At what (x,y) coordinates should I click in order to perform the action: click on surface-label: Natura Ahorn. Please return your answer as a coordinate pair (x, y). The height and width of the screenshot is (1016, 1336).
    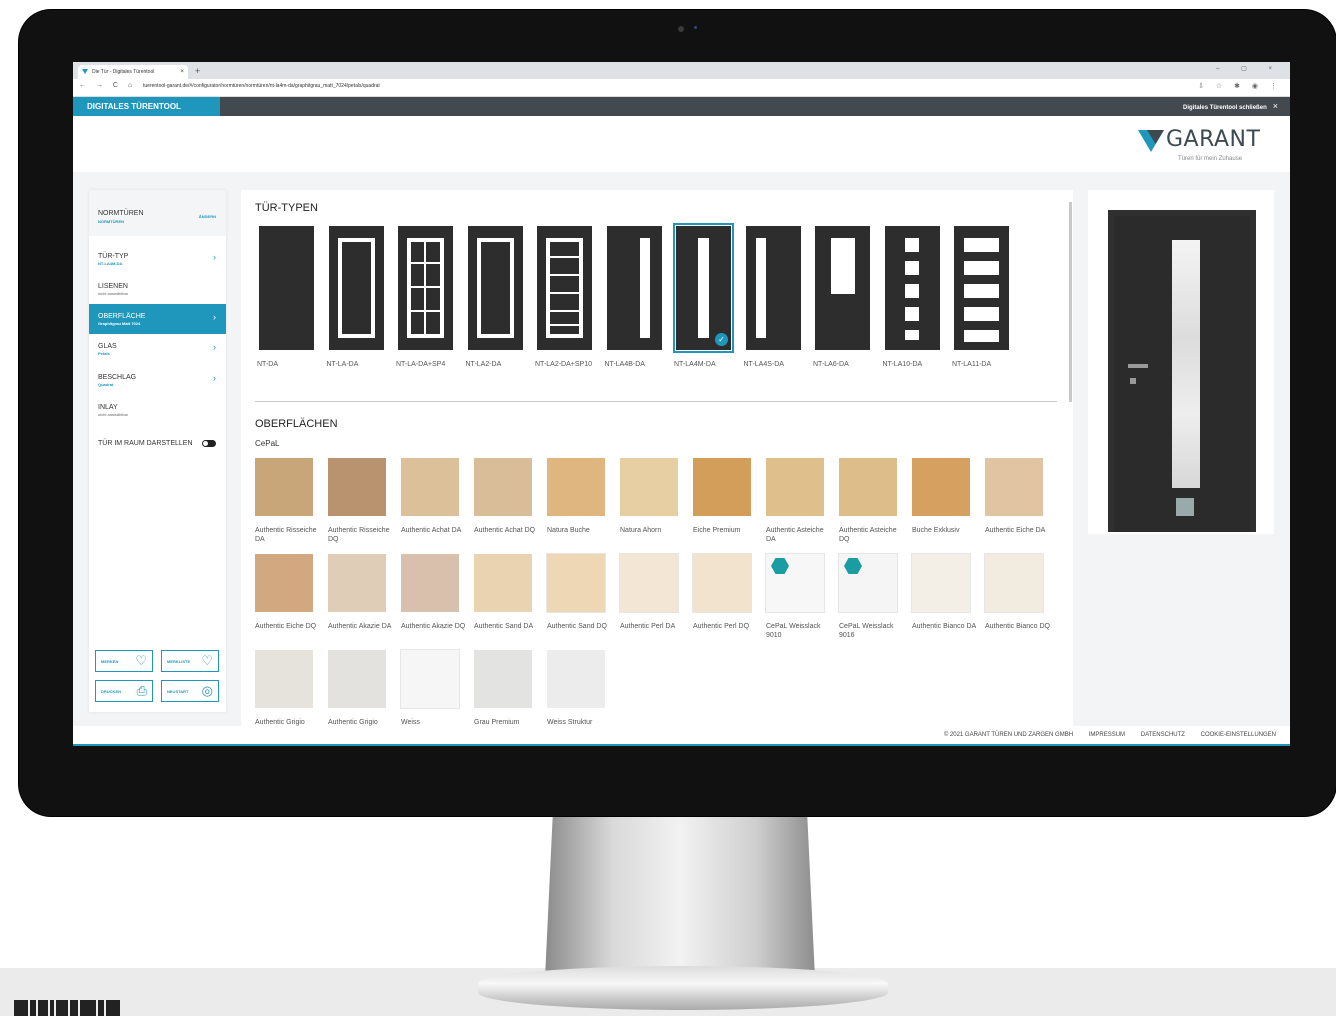
    Looking at the image, I should click on (641, 530).